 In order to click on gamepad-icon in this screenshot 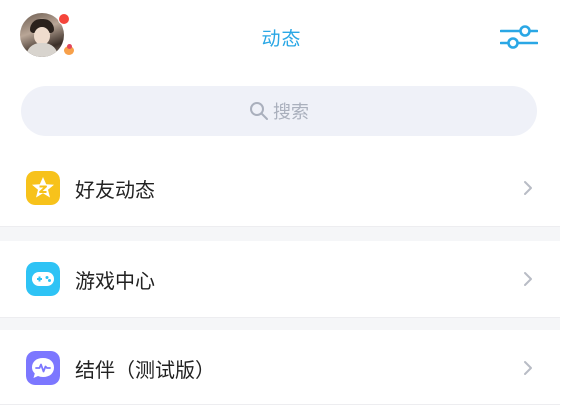, I will do `click(43, 279)`.